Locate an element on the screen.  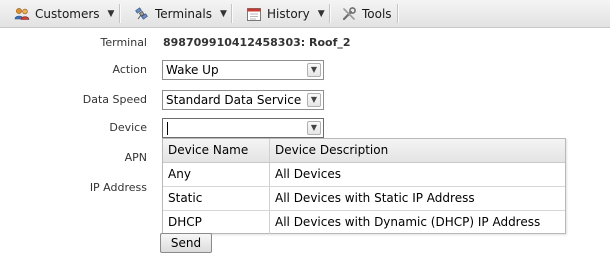
menu-history: History ▼ is located at coordinates (285, 13).